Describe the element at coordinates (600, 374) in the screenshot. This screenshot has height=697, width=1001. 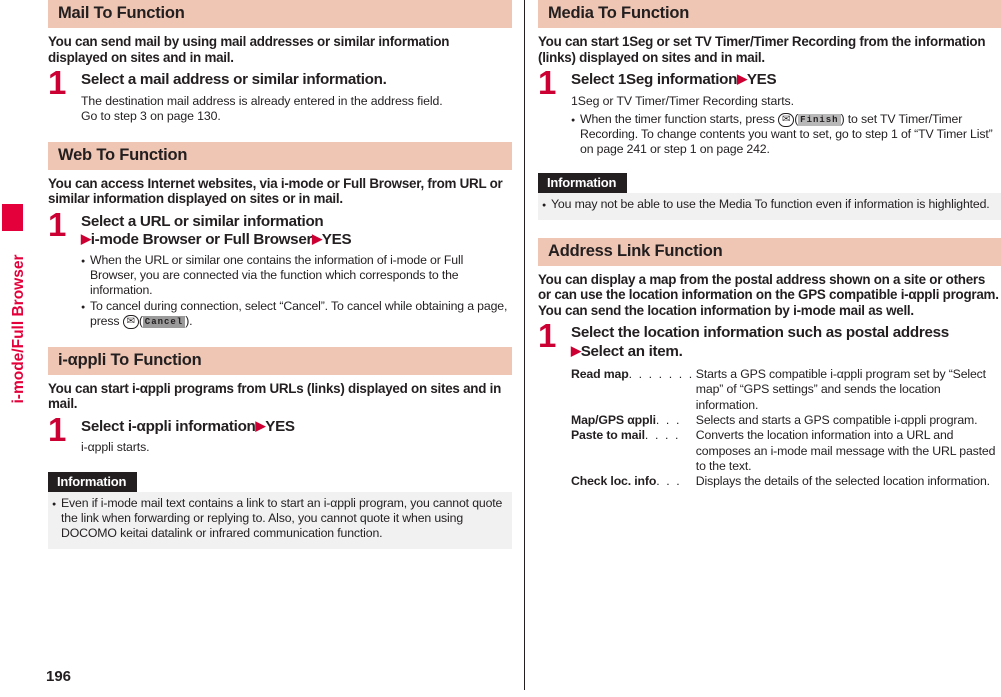
I see `option-term-text: Read map` at that location.